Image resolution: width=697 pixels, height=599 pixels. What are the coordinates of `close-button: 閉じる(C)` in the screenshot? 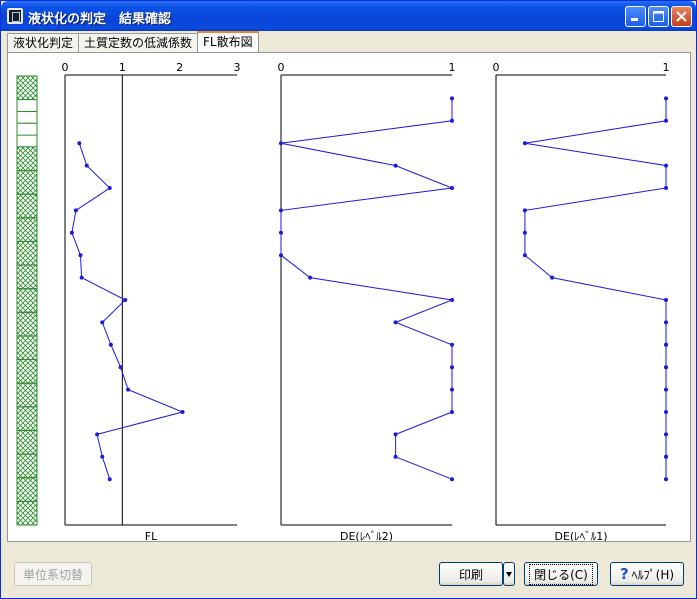 It's located at (561, 574).